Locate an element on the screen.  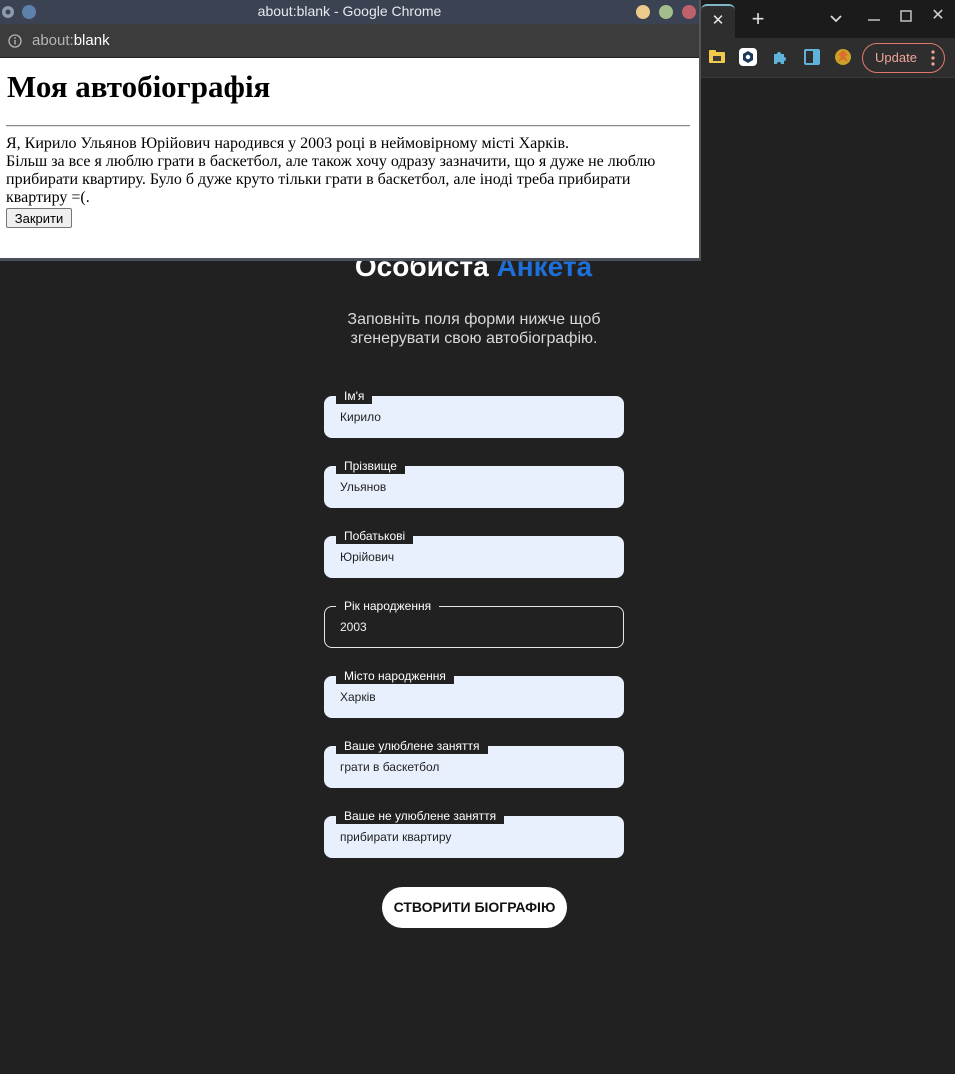
more-menu-icon is located at coordinates (933, 58).